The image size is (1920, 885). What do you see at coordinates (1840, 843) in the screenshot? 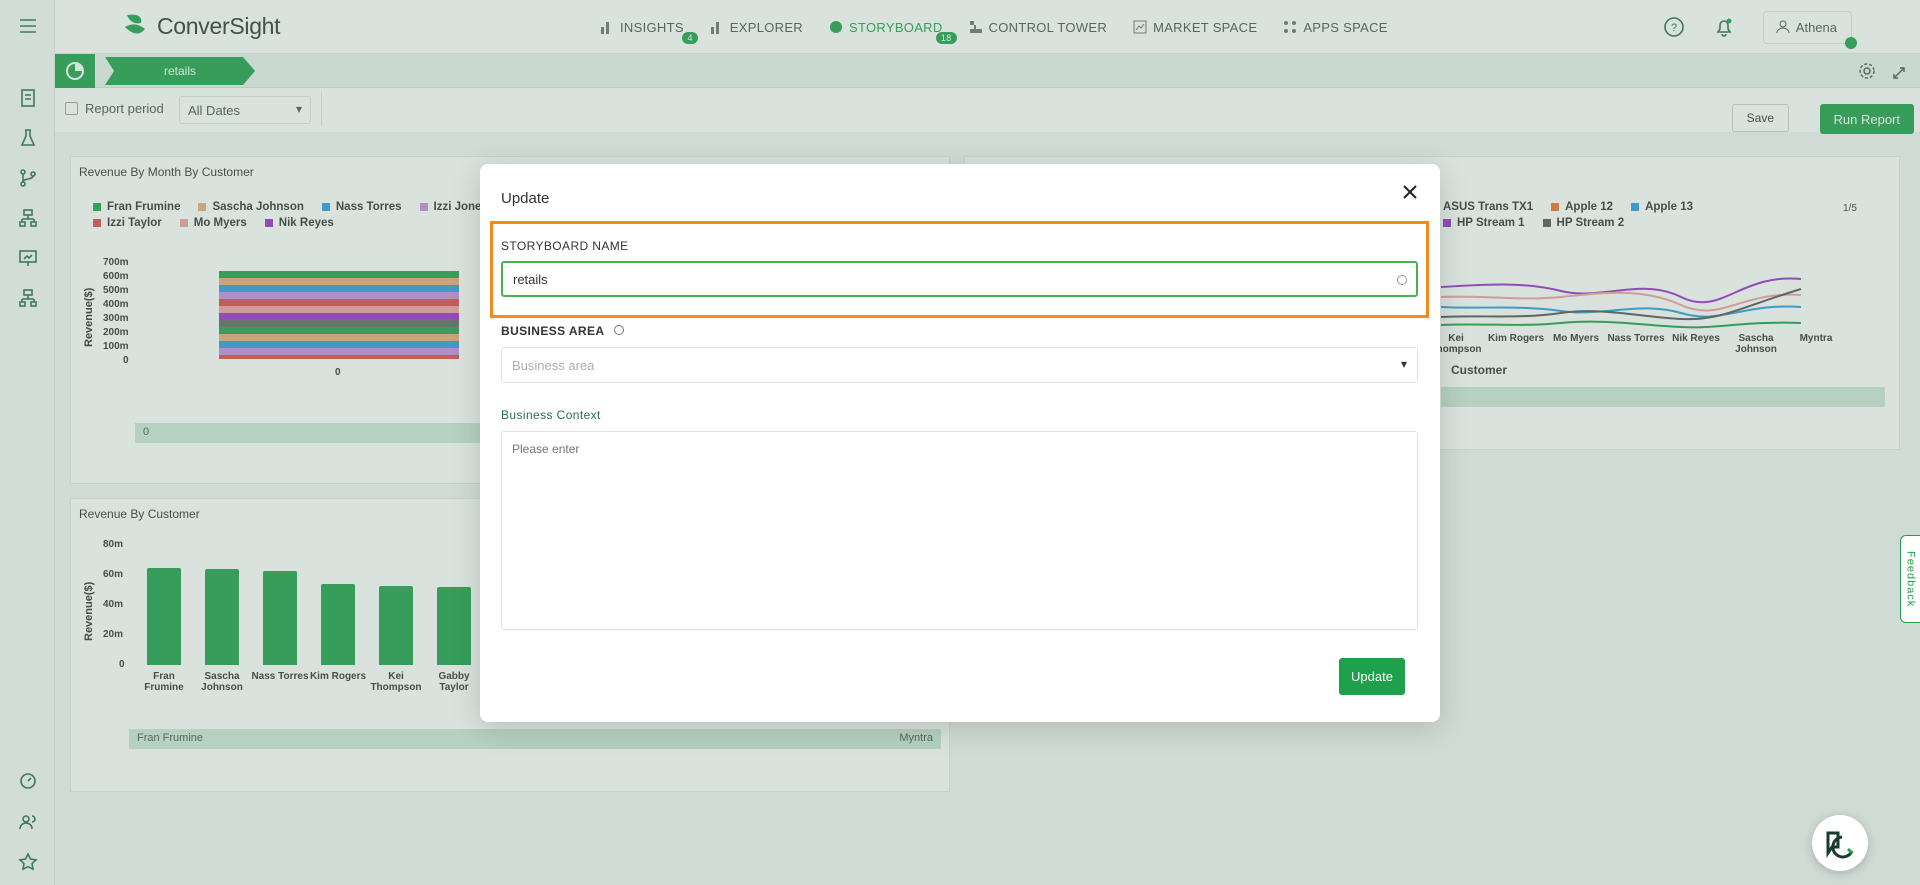
I see `assistant-bot-icon` at bounding box center [1840, 843].